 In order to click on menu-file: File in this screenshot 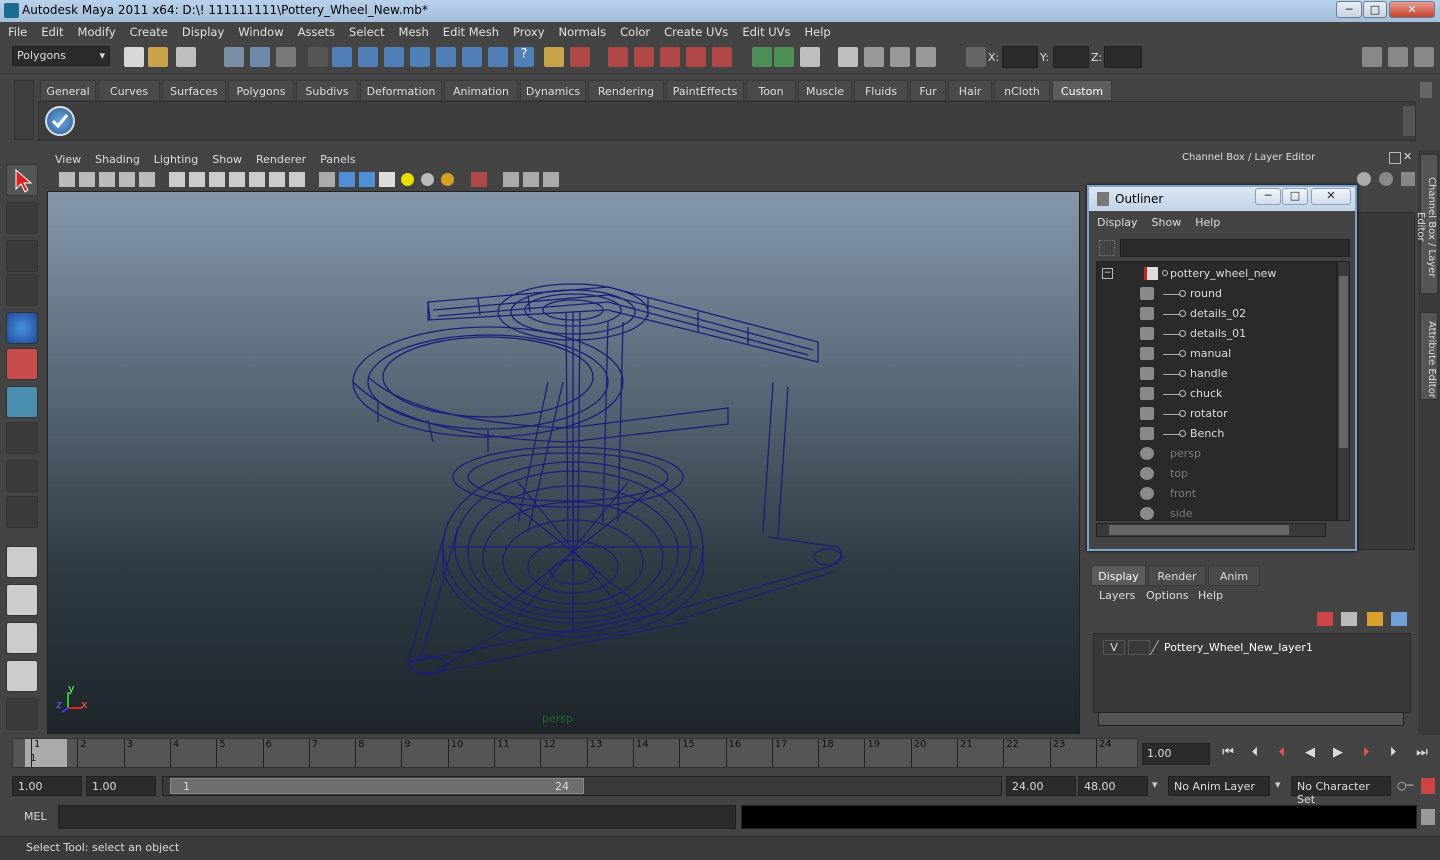, I will do `click(16, 30)`.